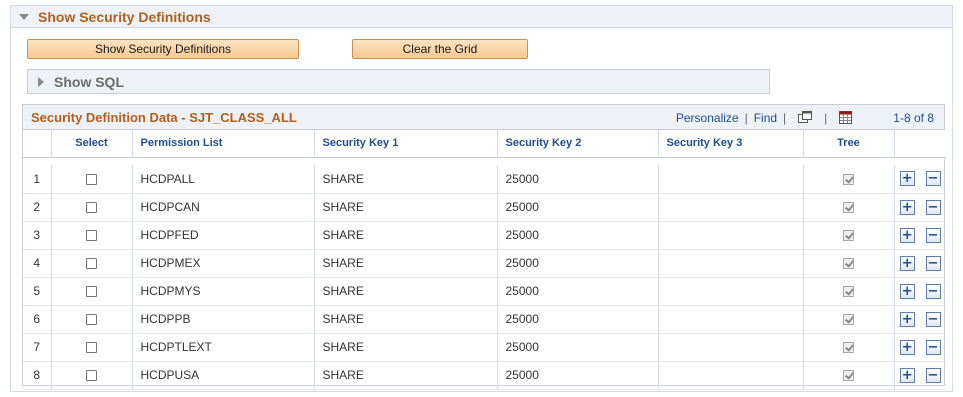 The image size is (963, 397). Describe the element at coordinates (406, 144) in the screenshot. I see `security-key-1-column-header: Security Key 1` at that location.